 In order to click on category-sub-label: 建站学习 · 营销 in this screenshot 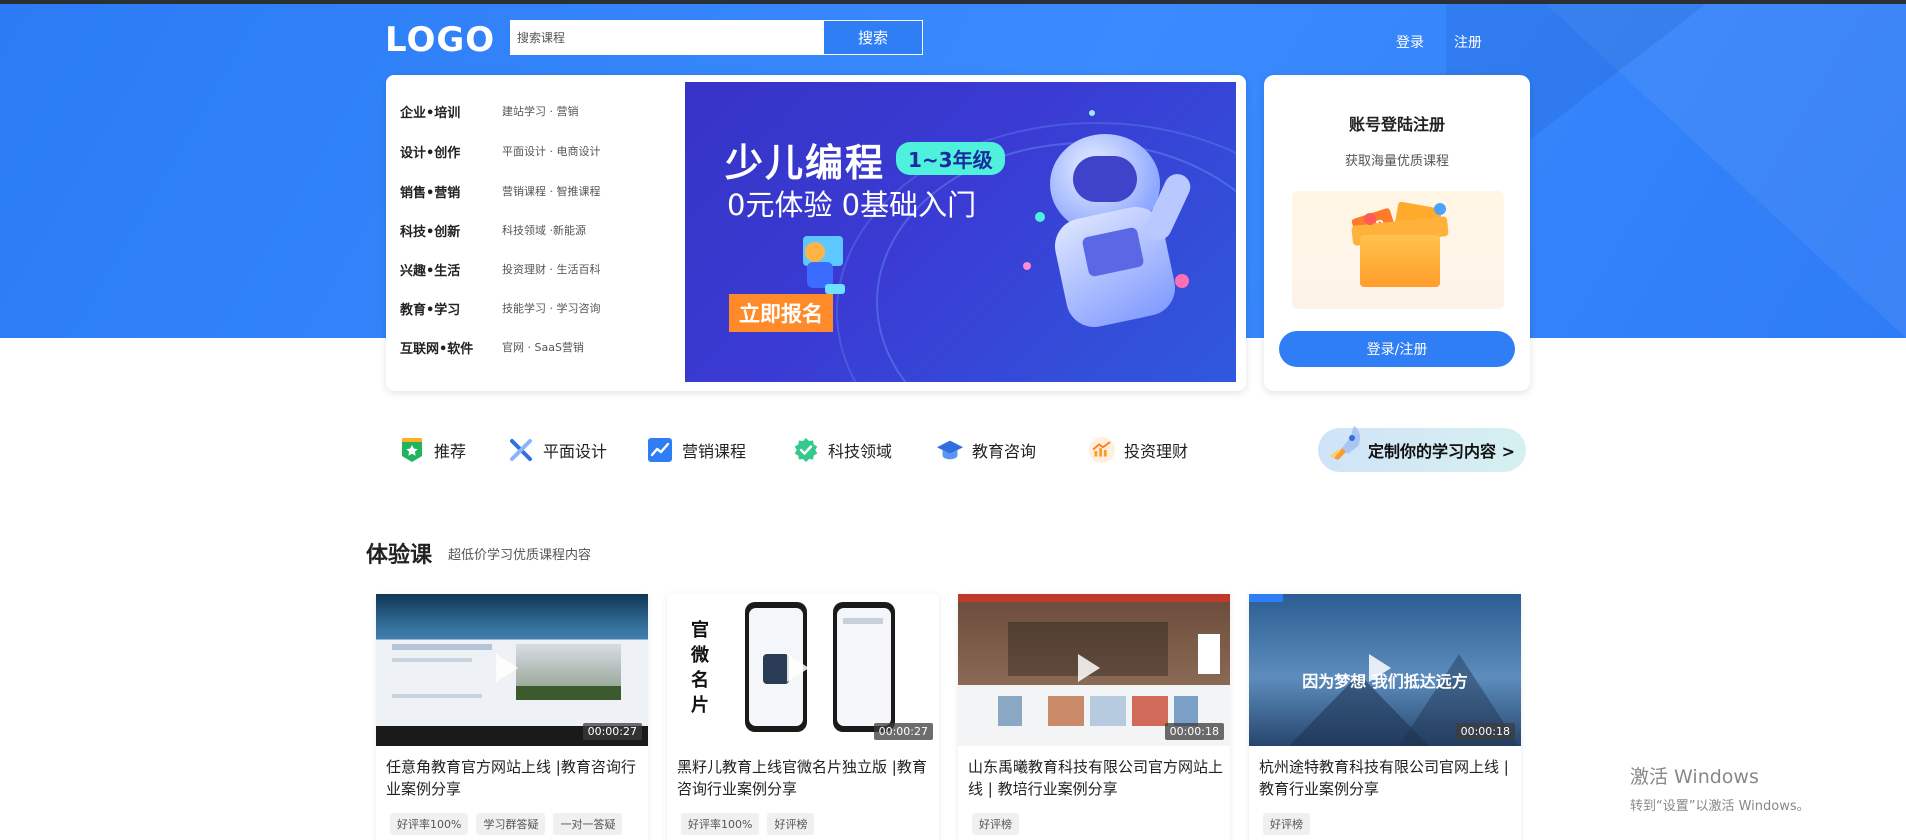, I will do `click(540, 111)`.